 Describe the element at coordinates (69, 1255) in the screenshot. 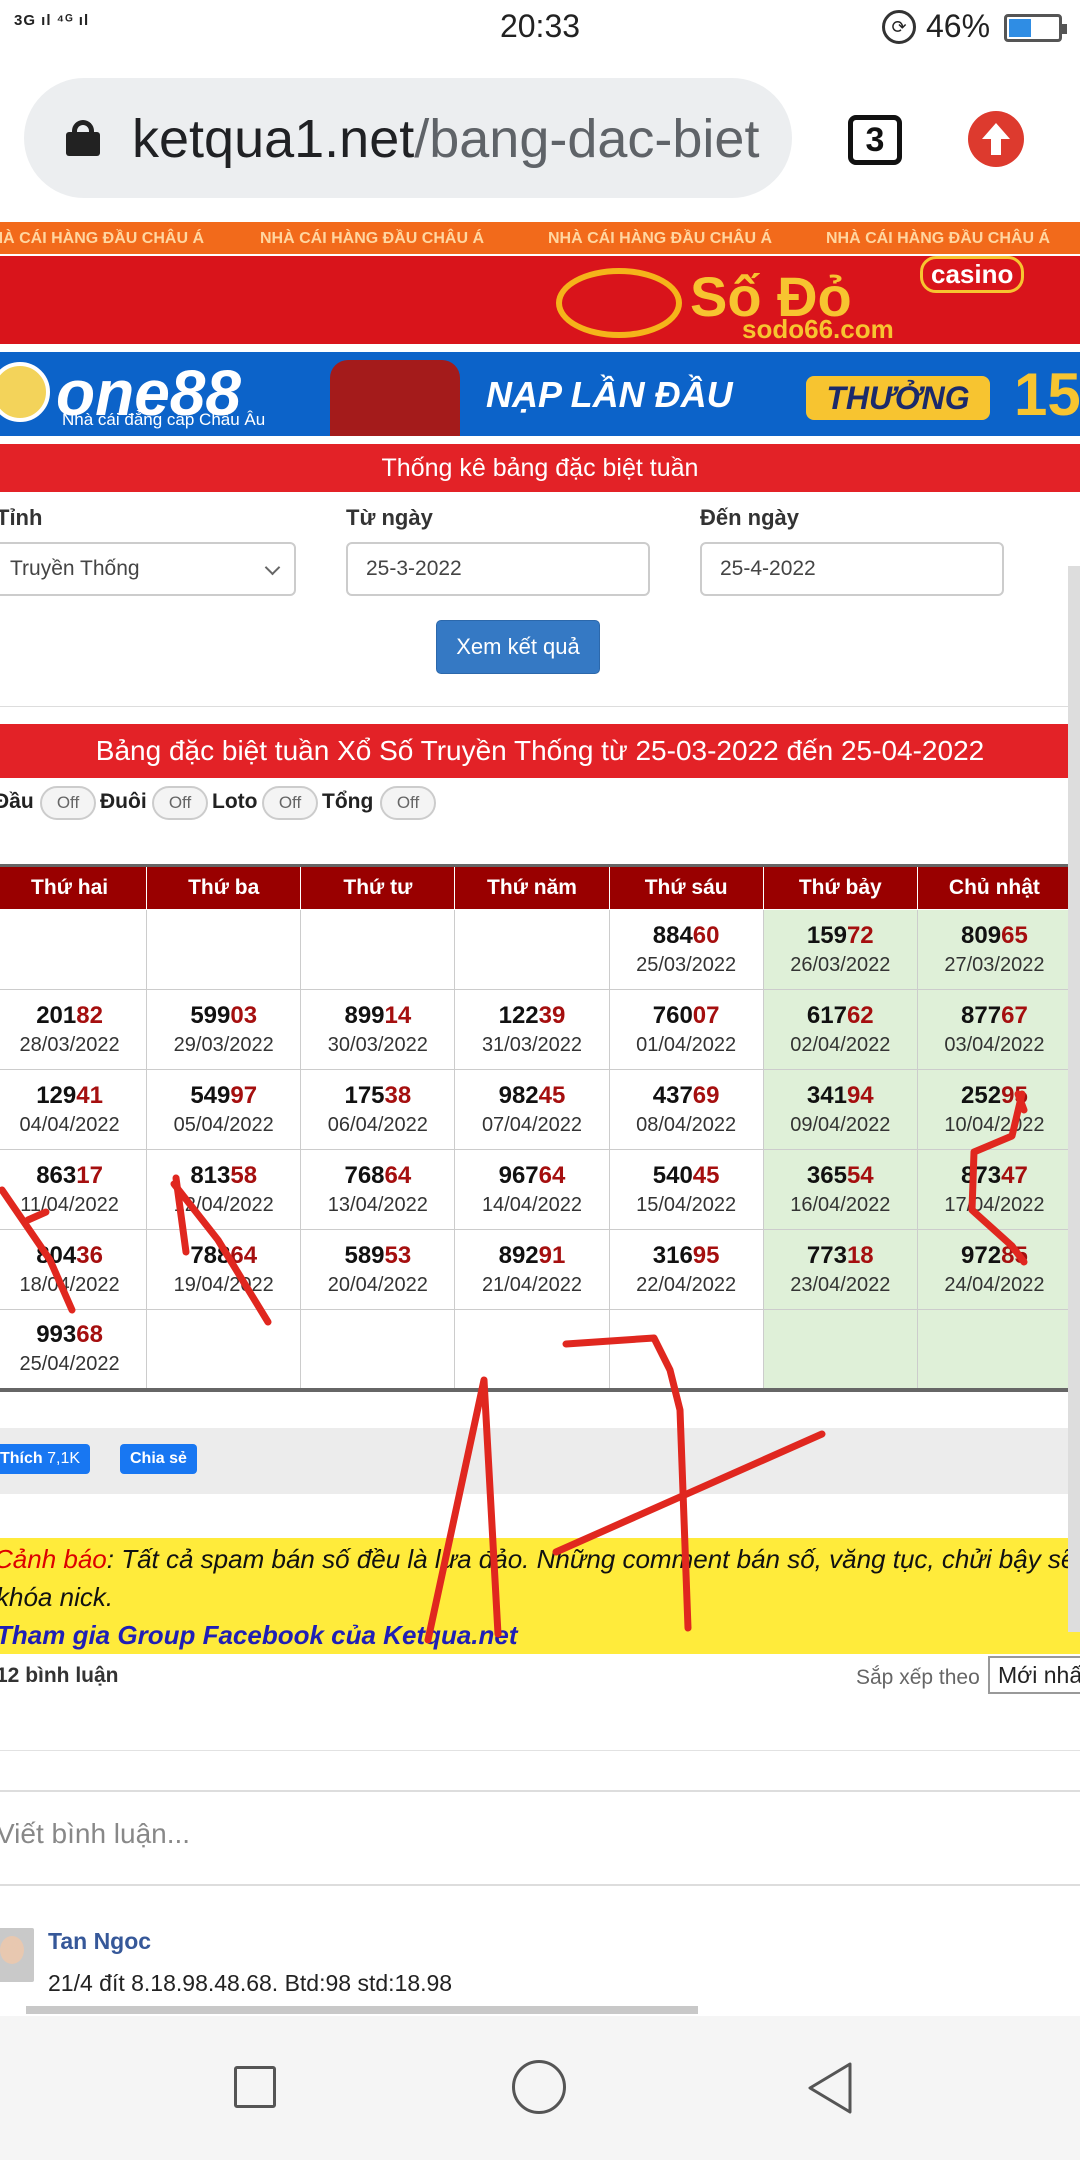

I see `result-number: 80436` at that location.